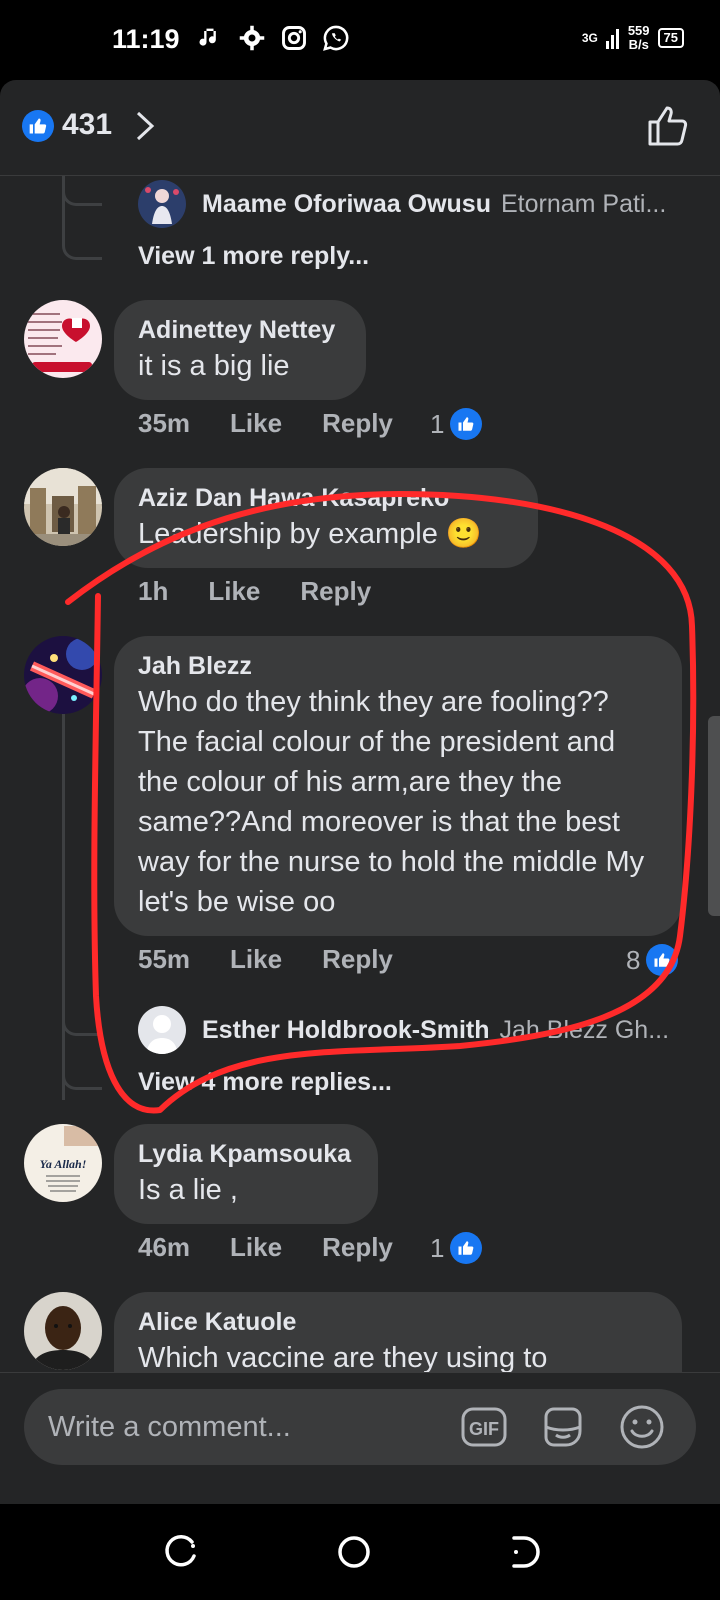 This screenshot has width=720, height=1600. What do you see at coordinates (274, 591) in the screenshot?
I see `comment-actions: 1h Like Reply` at bounding box center [274, 591].